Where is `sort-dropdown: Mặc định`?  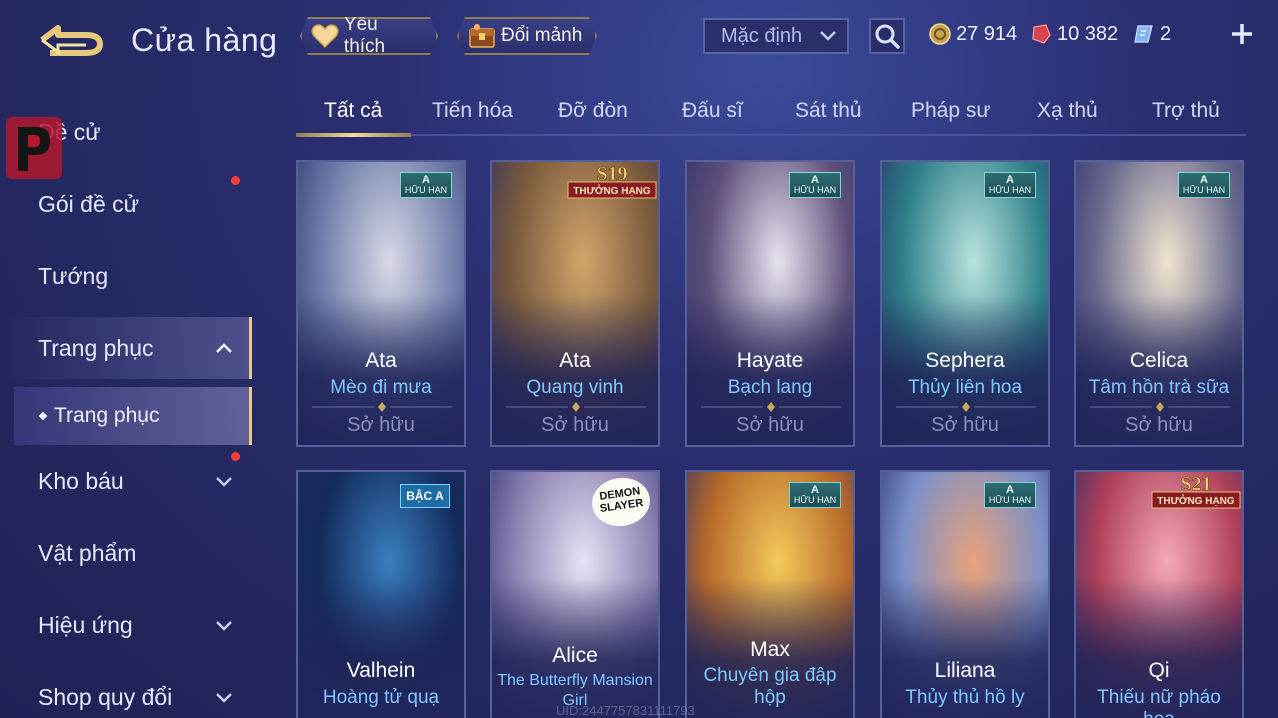 sort-dropdown: Mặc định is located at coordinates (776, 36).